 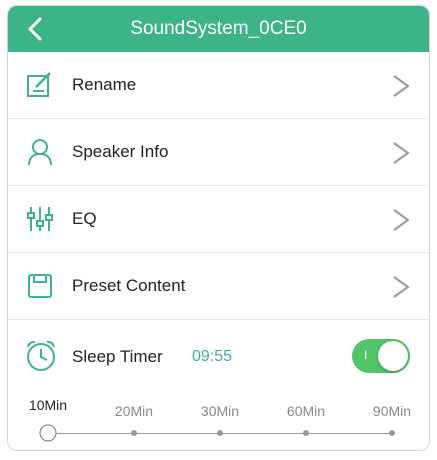 What do you see at coordinates (134, 433) in the screenshot?
I see `slider-stop-20min` at bounding box center [134, 433].